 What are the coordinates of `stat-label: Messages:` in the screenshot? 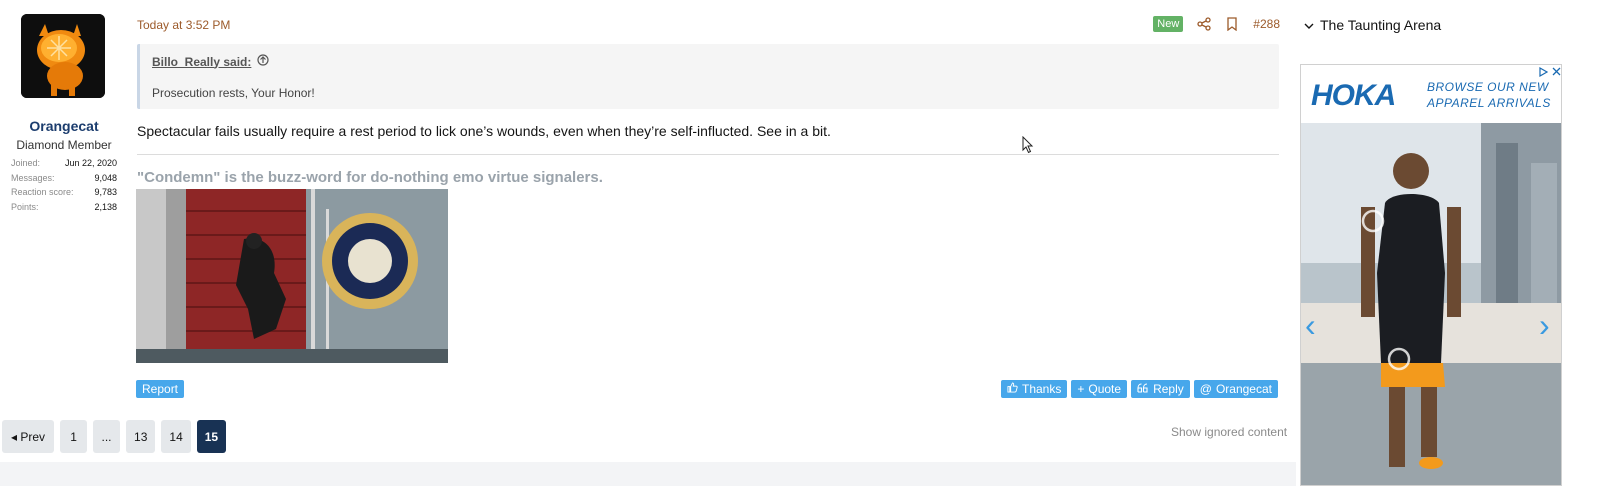 It's located at (33, 177).